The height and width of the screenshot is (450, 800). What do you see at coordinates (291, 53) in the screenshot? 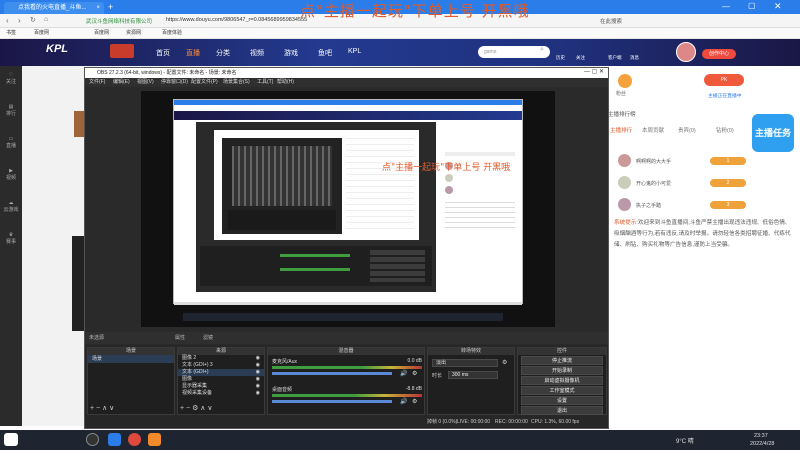
I see `nav-game: 游戏` at bounding box center [291, 53].